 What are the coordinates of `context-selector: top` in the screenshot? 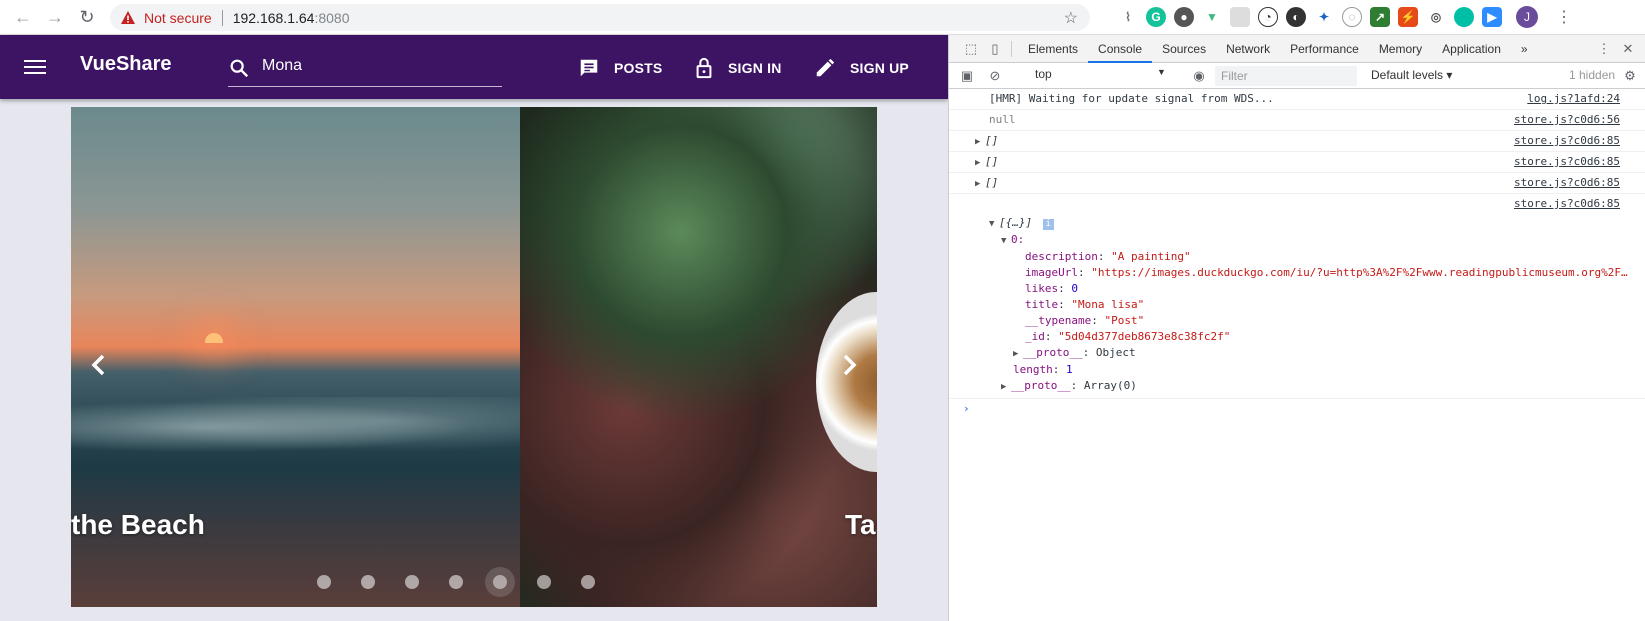 It's located at (1100, 74).